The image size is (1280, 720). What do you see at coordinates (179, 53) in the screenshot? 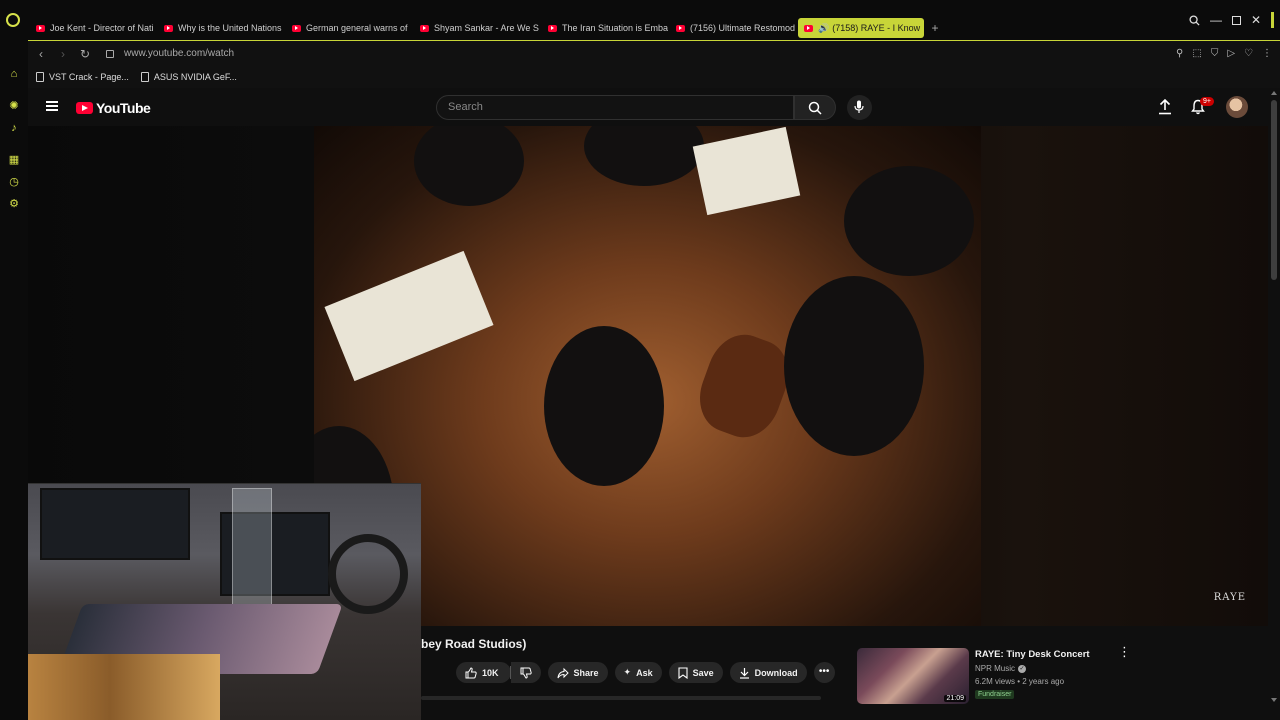
I see `url-field: www.youtube.com/watch` at bounding box center [179, 53].